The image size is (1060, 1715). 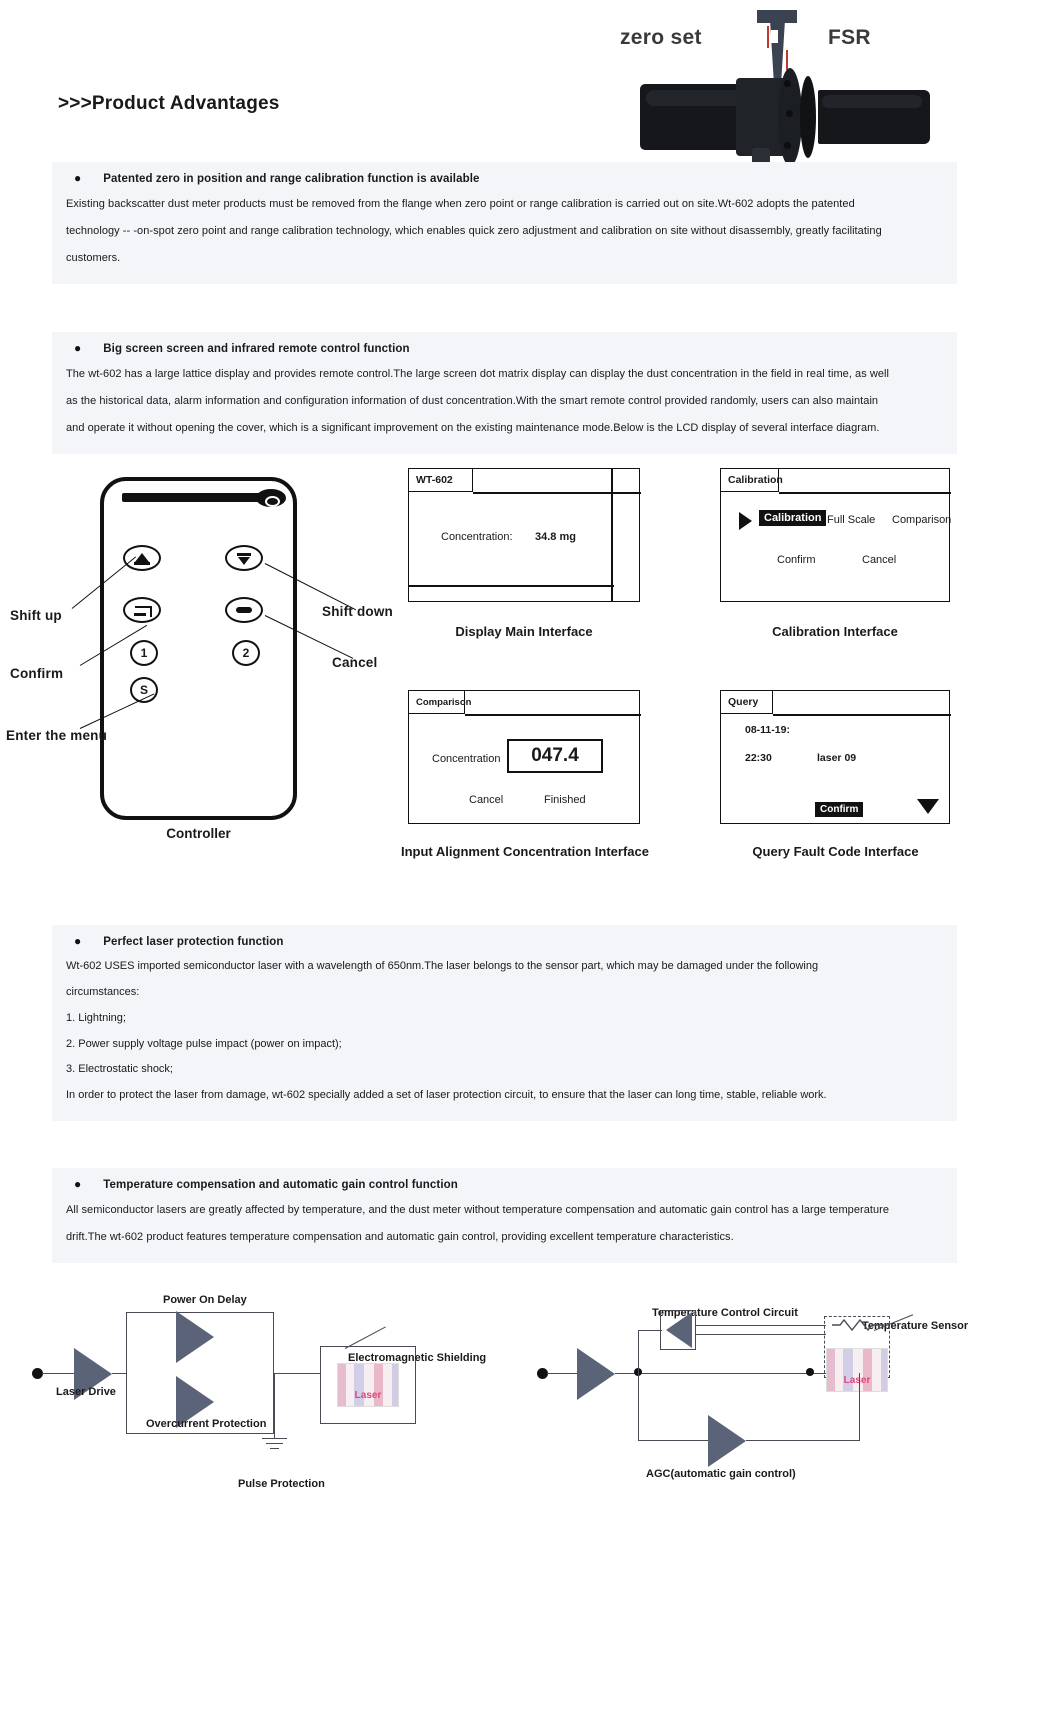 What do you see at coordinates (466, 759) in the screenshot?
I see `lcd-comparison-label: Concentration` at bounding box center [466, 759].